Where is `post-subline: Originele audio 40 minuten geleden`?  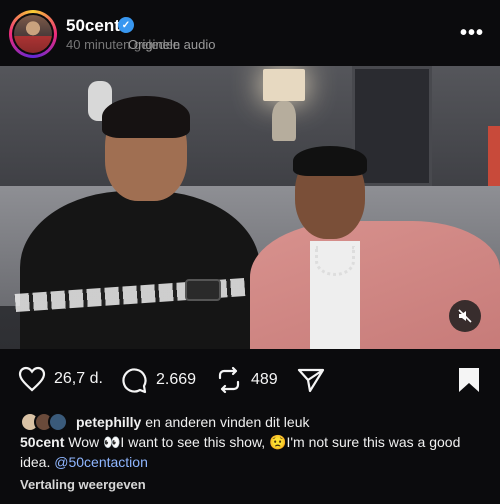 post-subline: Originele audio 40 minuten geleden is located at coordinates (140, 44).